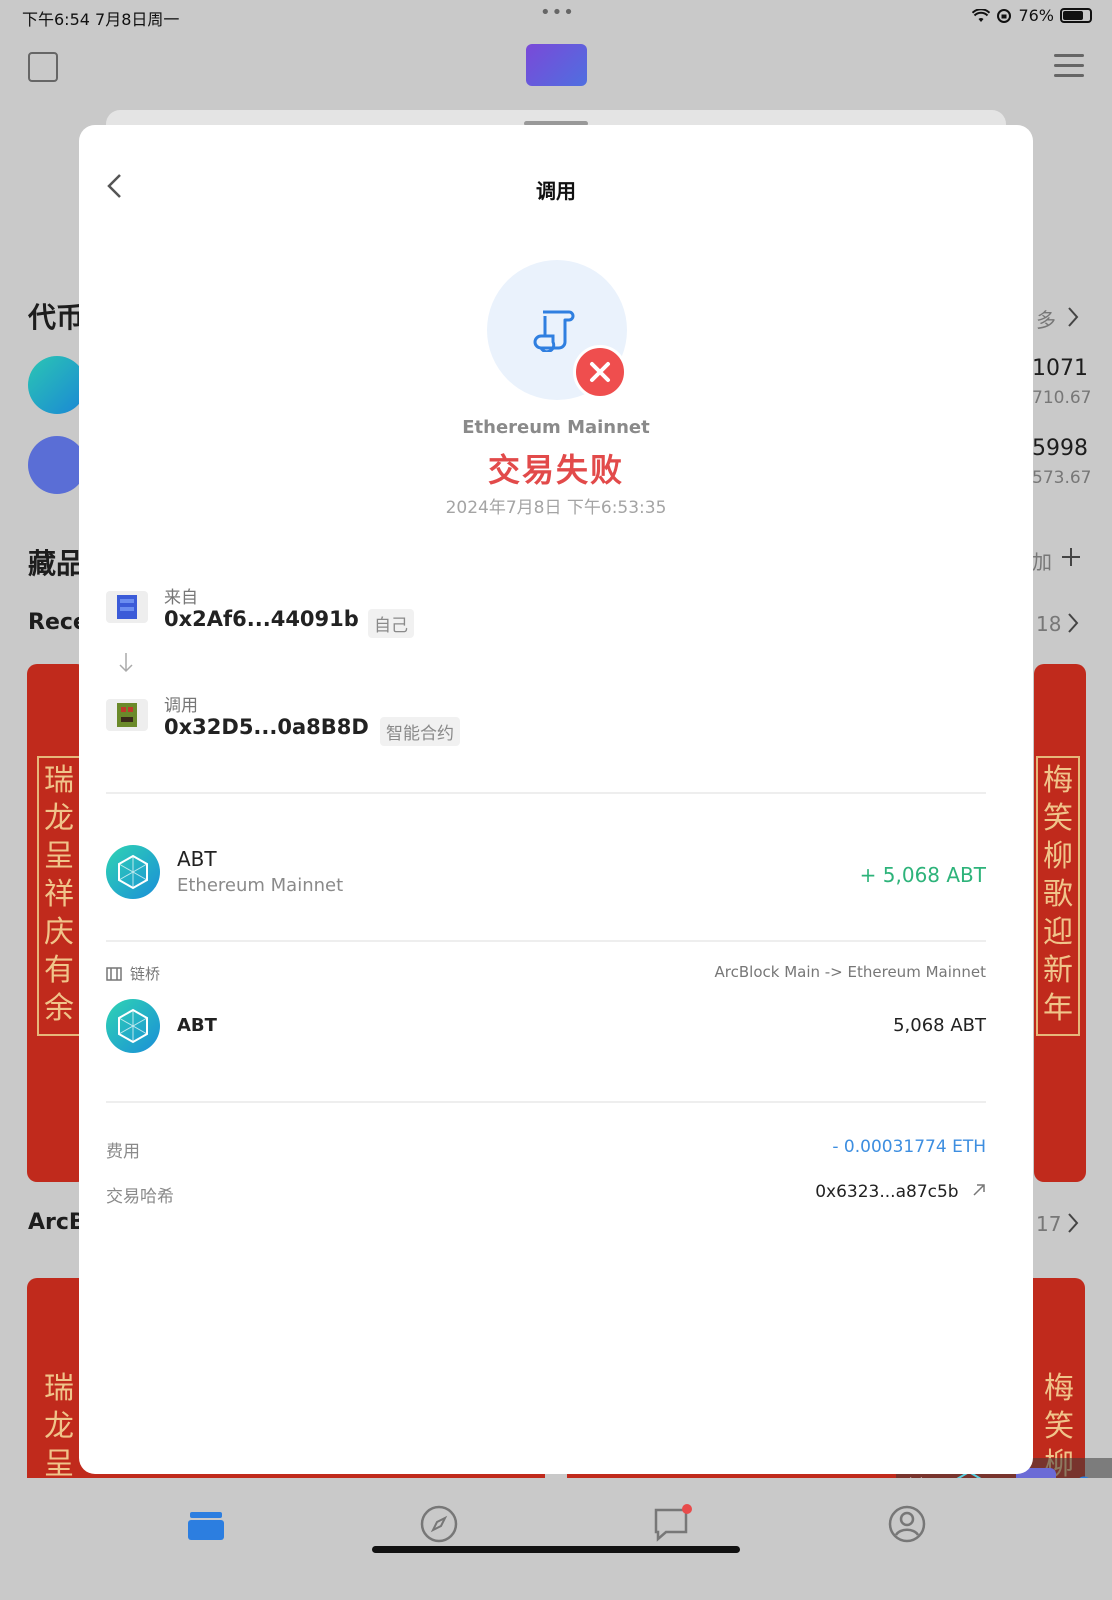  What do you see at coordinates (1046, 318) in the screenshot?
I see `more-link: 多` at bounding box center [1046, 318].